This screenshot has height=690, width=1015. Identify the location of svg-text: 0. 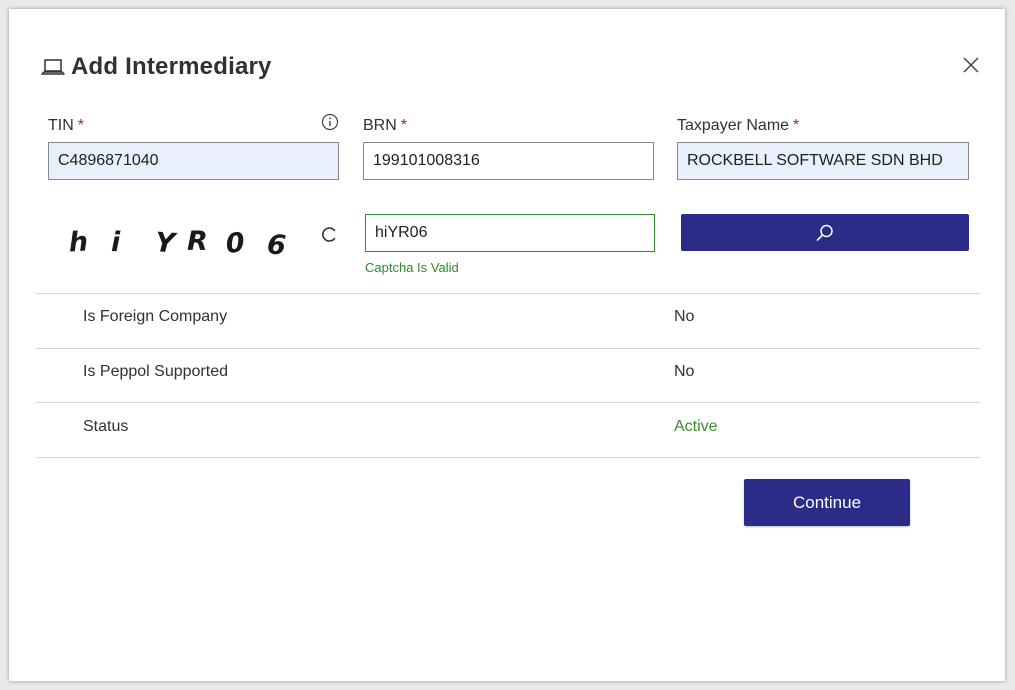
(234, 243).